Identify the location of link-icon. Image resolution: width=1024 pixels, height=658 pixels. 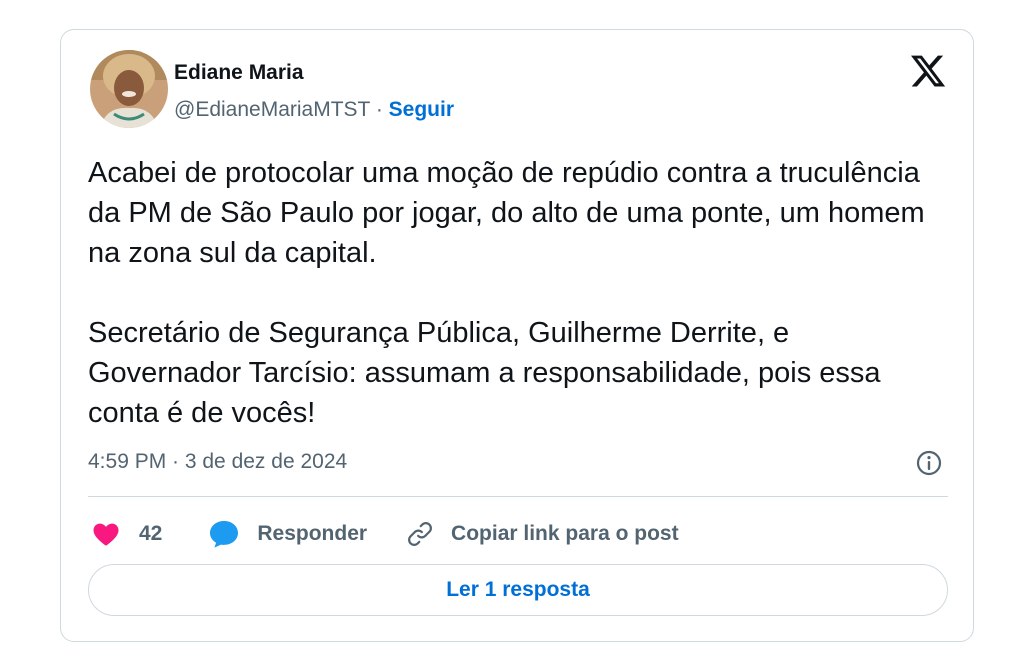
(420, 534).